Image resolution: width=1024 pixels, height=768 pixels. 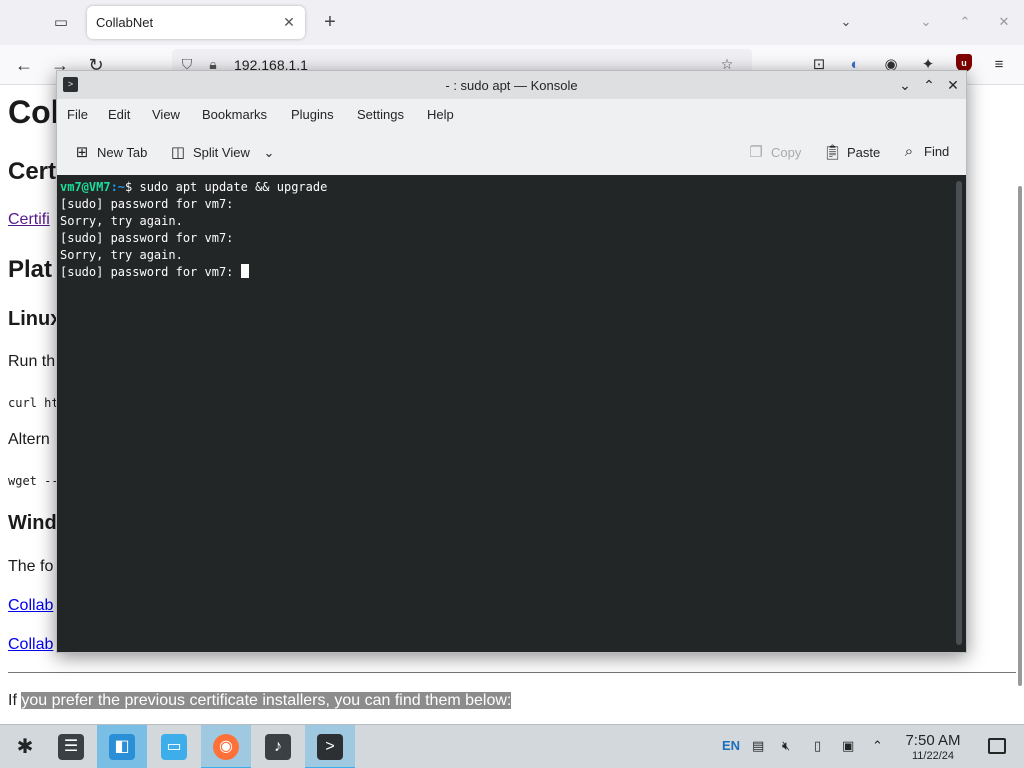 What do you see at coordinates (178, 152) in the screenshot?
I see `split-view-icon: ◫` at bounding box center [178, 152].